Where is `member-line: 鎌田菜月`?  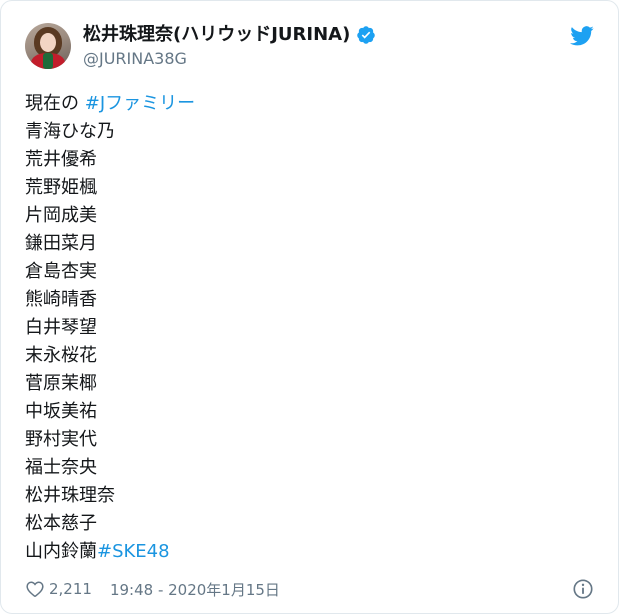 member-line: 鎌田菜月 is located at coordinates (110, 244).